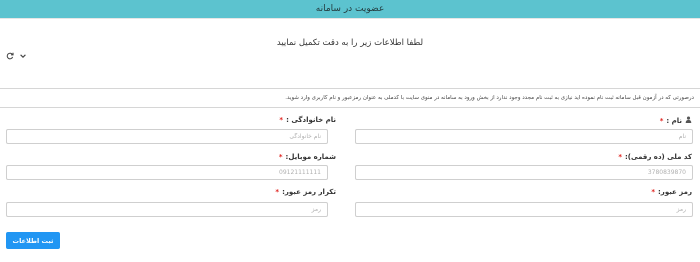  I want to click on last-name-label-text: نام خانوادگی :, so click(311, 120).